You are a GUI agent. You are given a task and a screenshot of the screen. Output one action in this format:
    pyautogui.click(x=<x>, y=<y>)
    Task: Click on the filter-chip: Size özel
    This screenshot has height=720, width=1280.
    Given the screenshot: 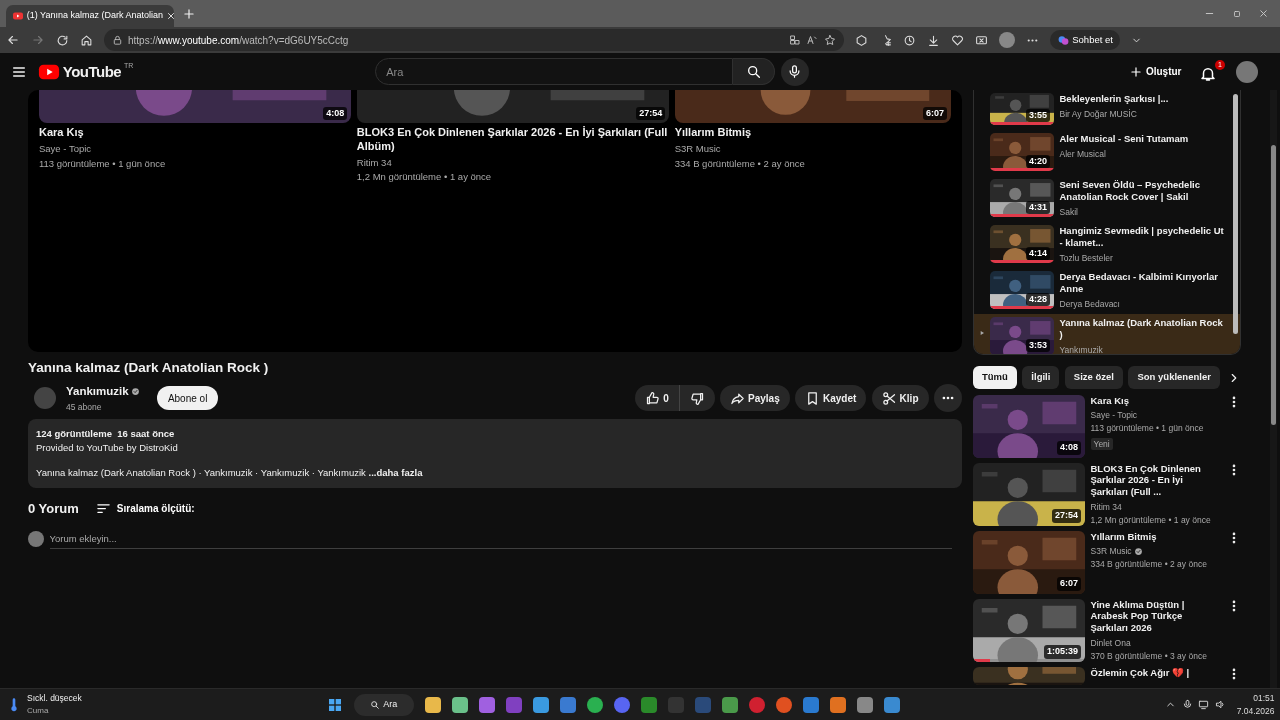 What is the action you would take?
    pyautogui.click(x=1093, y=377)
    